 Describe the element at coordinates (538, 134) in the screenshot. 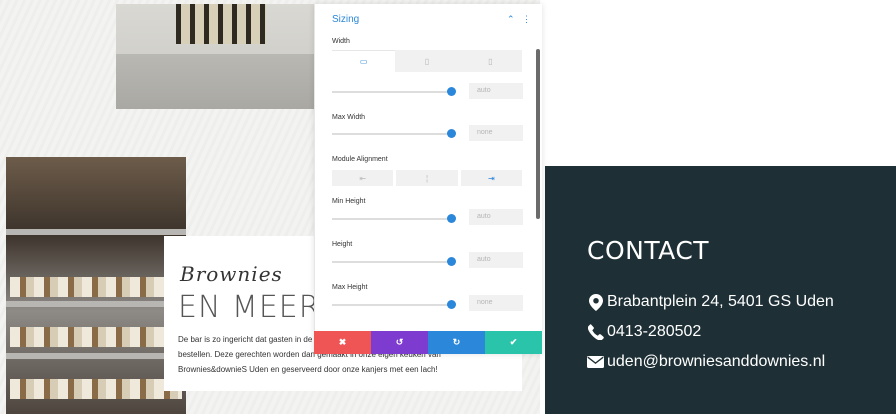

I see `panel-scrollbar` at that location.